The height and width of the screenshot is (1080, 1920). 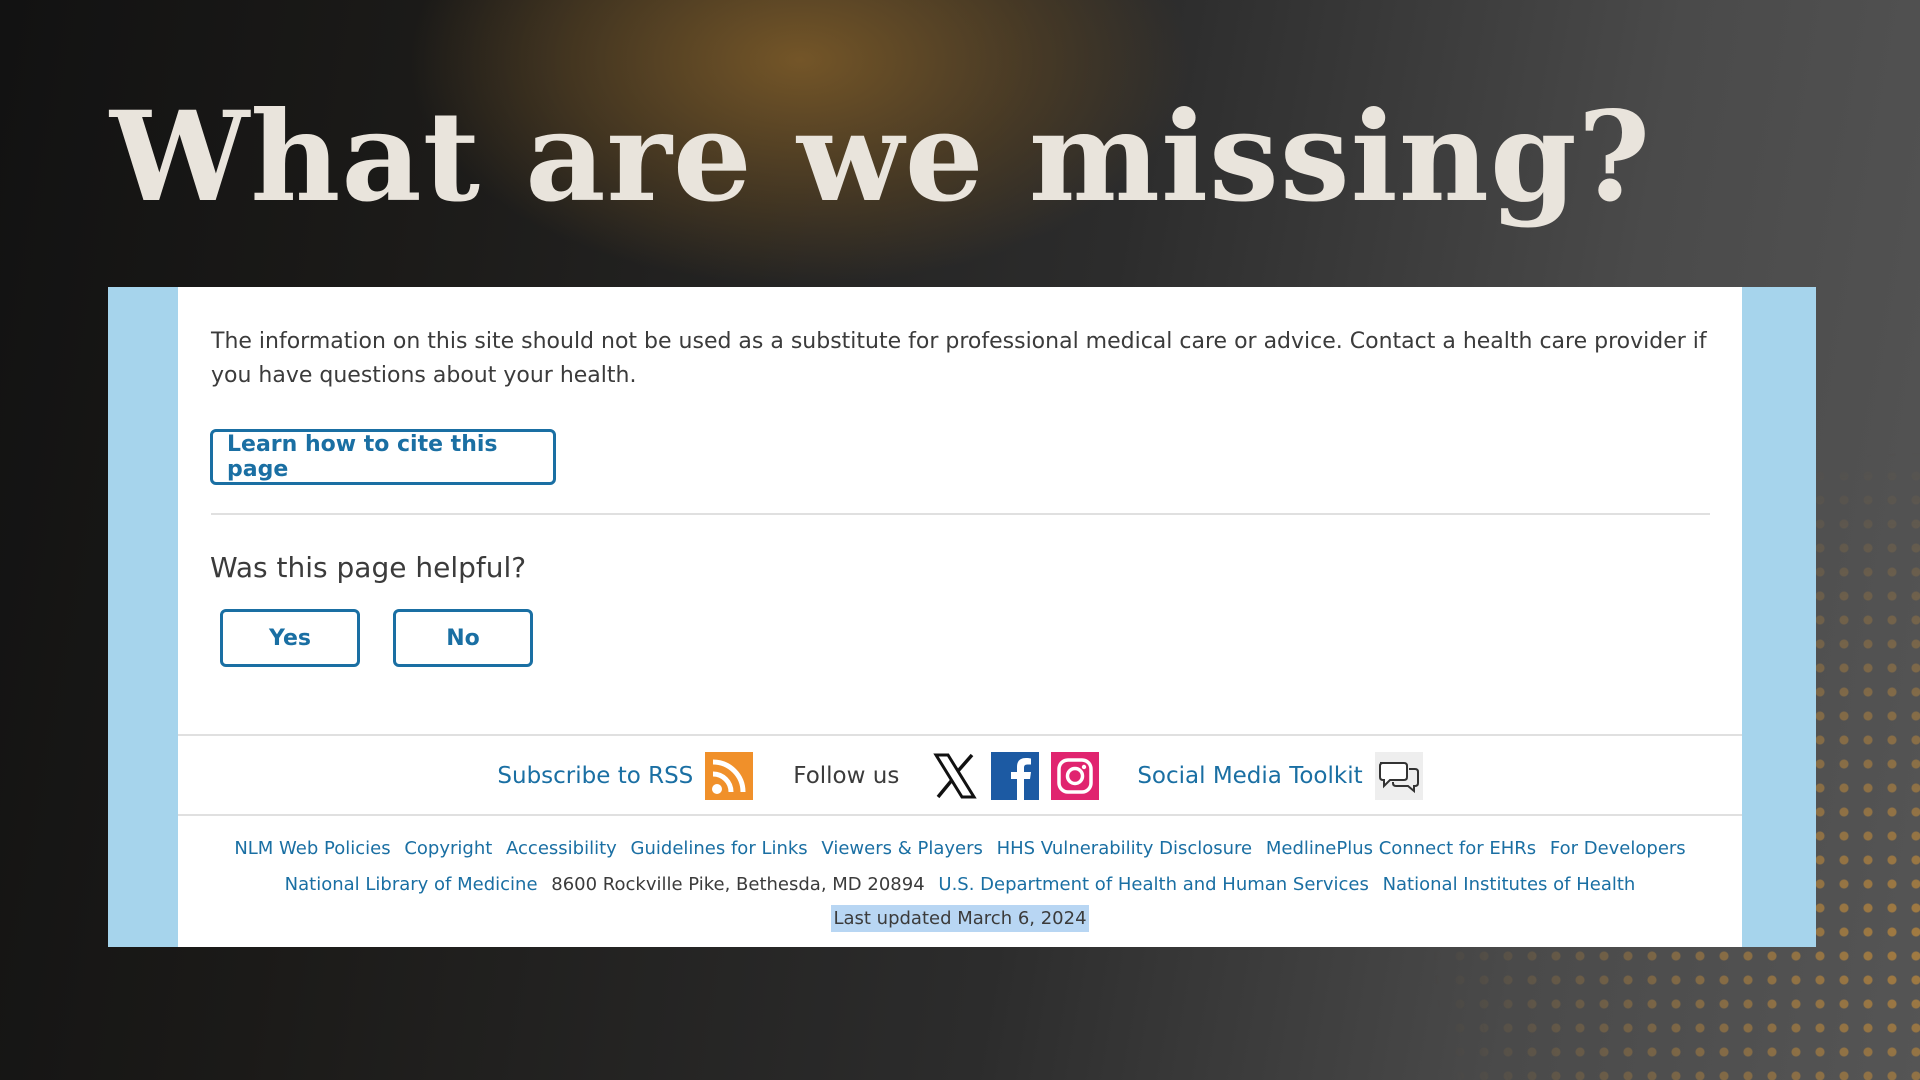 I want to click on facebook-icon, so click(x=1015, y=776).